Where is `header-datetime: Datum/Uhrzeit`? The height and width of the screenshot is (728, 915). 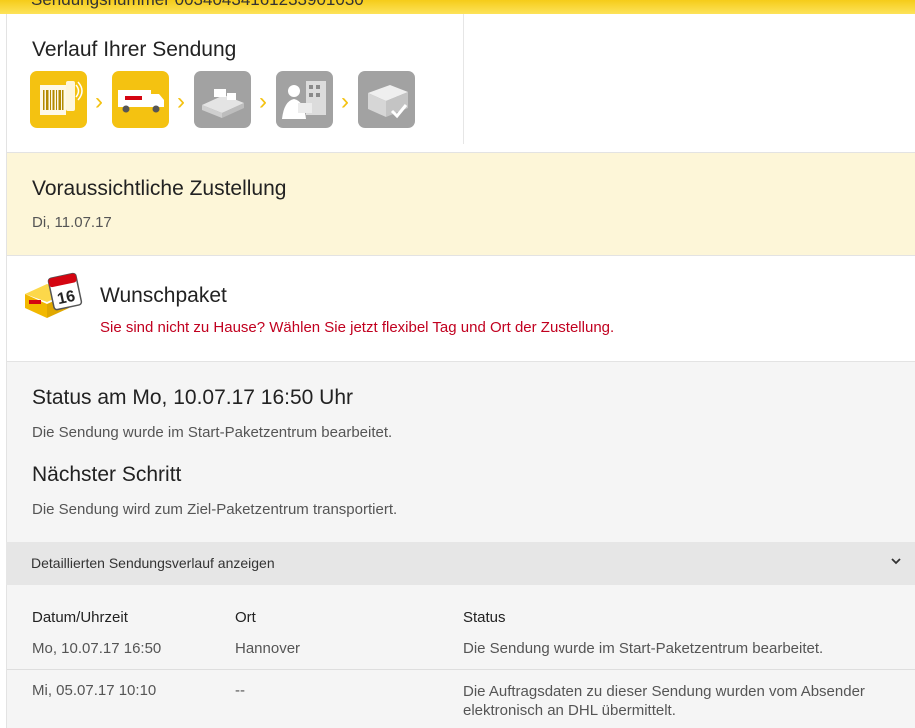 header-datetime: Datum/Uhrzeit is located at coordinates (80, 617).